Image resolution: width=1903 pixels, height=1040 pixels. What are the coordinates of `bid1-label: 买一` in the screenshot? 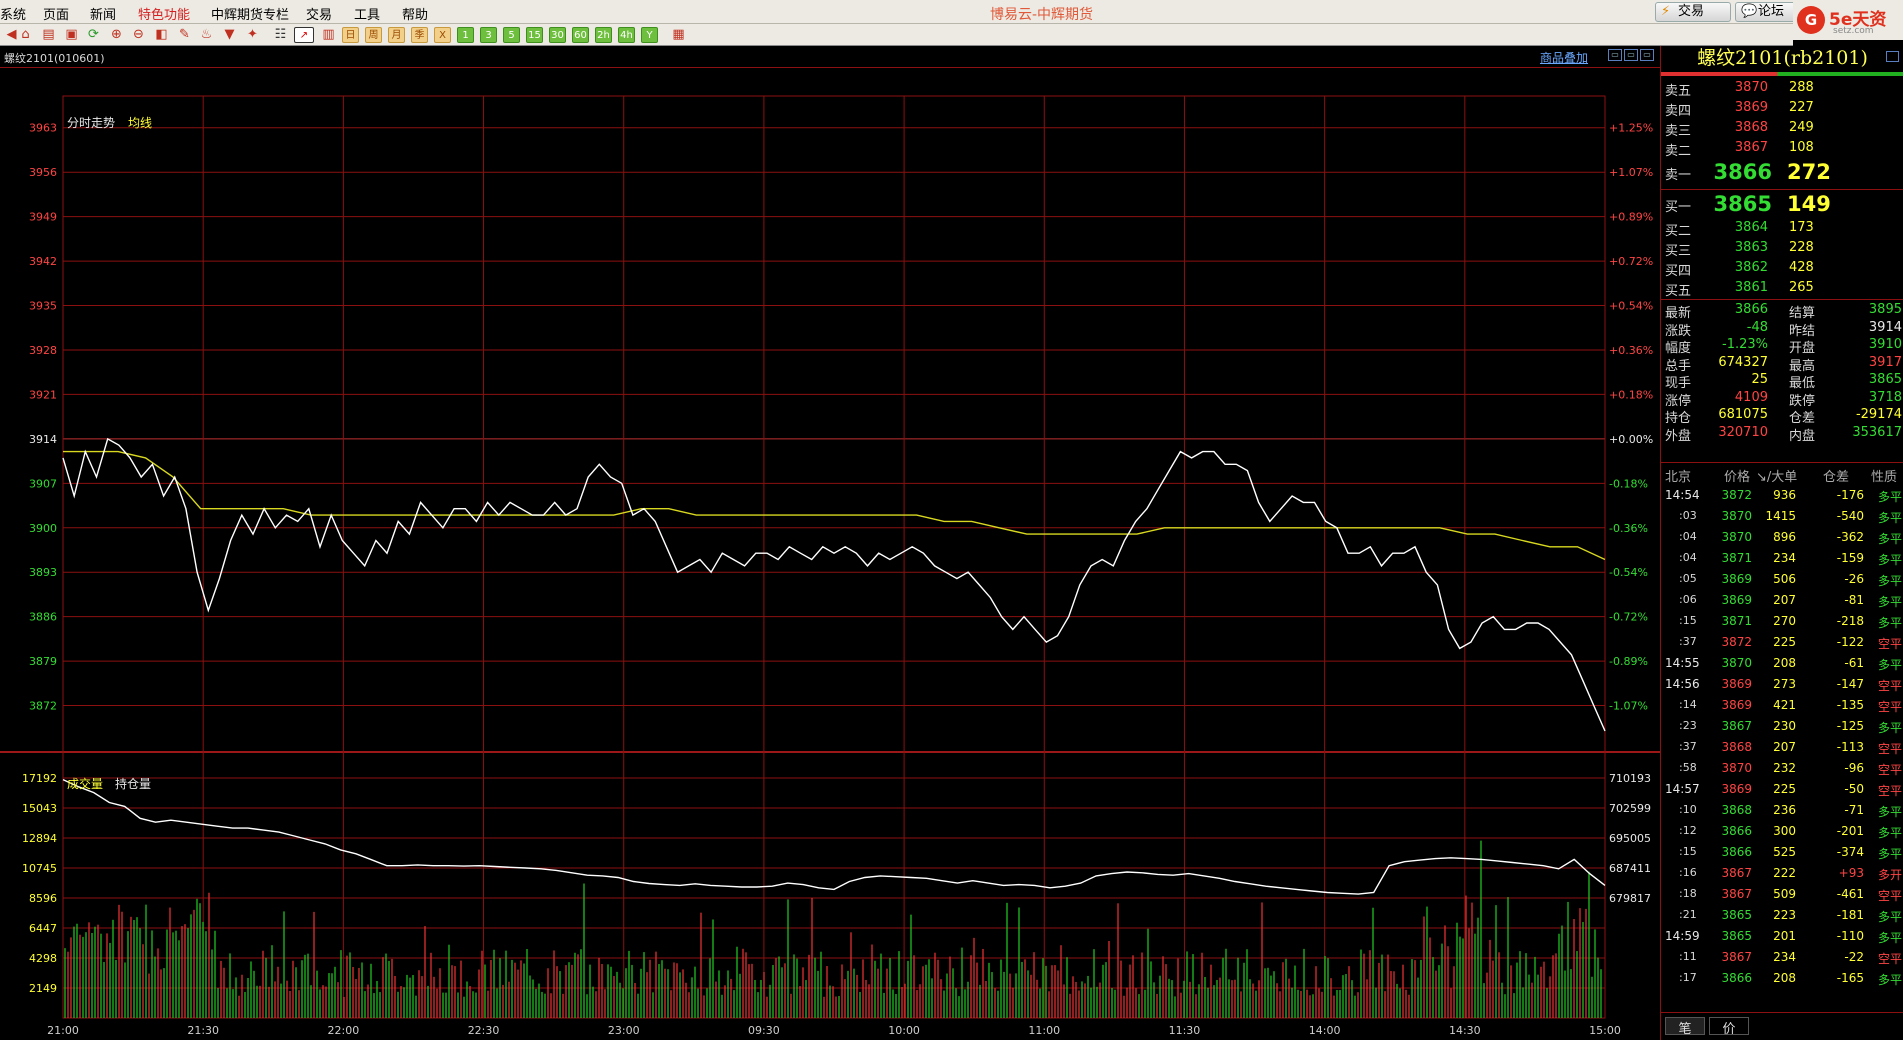 It's located at (1678, 207).